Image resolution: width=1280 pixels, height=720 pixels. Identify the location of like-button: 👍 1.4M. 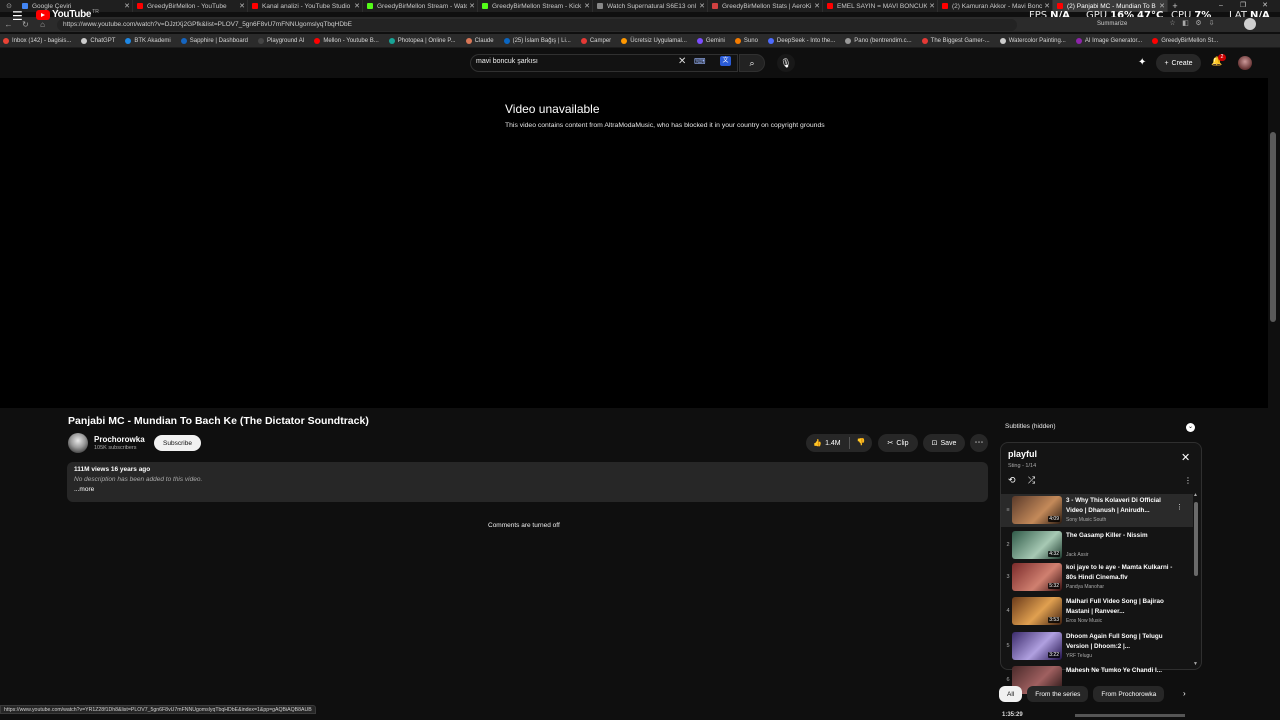
(827, 443).